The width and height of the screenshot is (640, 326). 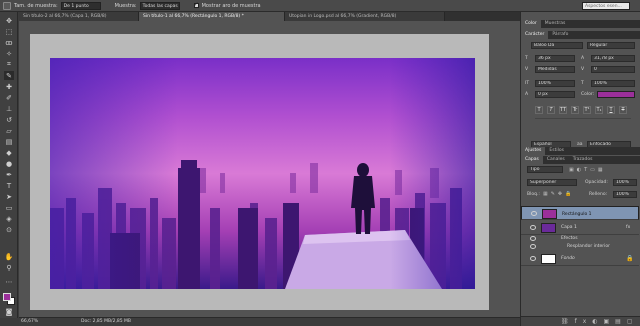 I want to click on layers-footer-icons: ⛓fx◐▣▤▢🗑, so click(x=580, y=321).